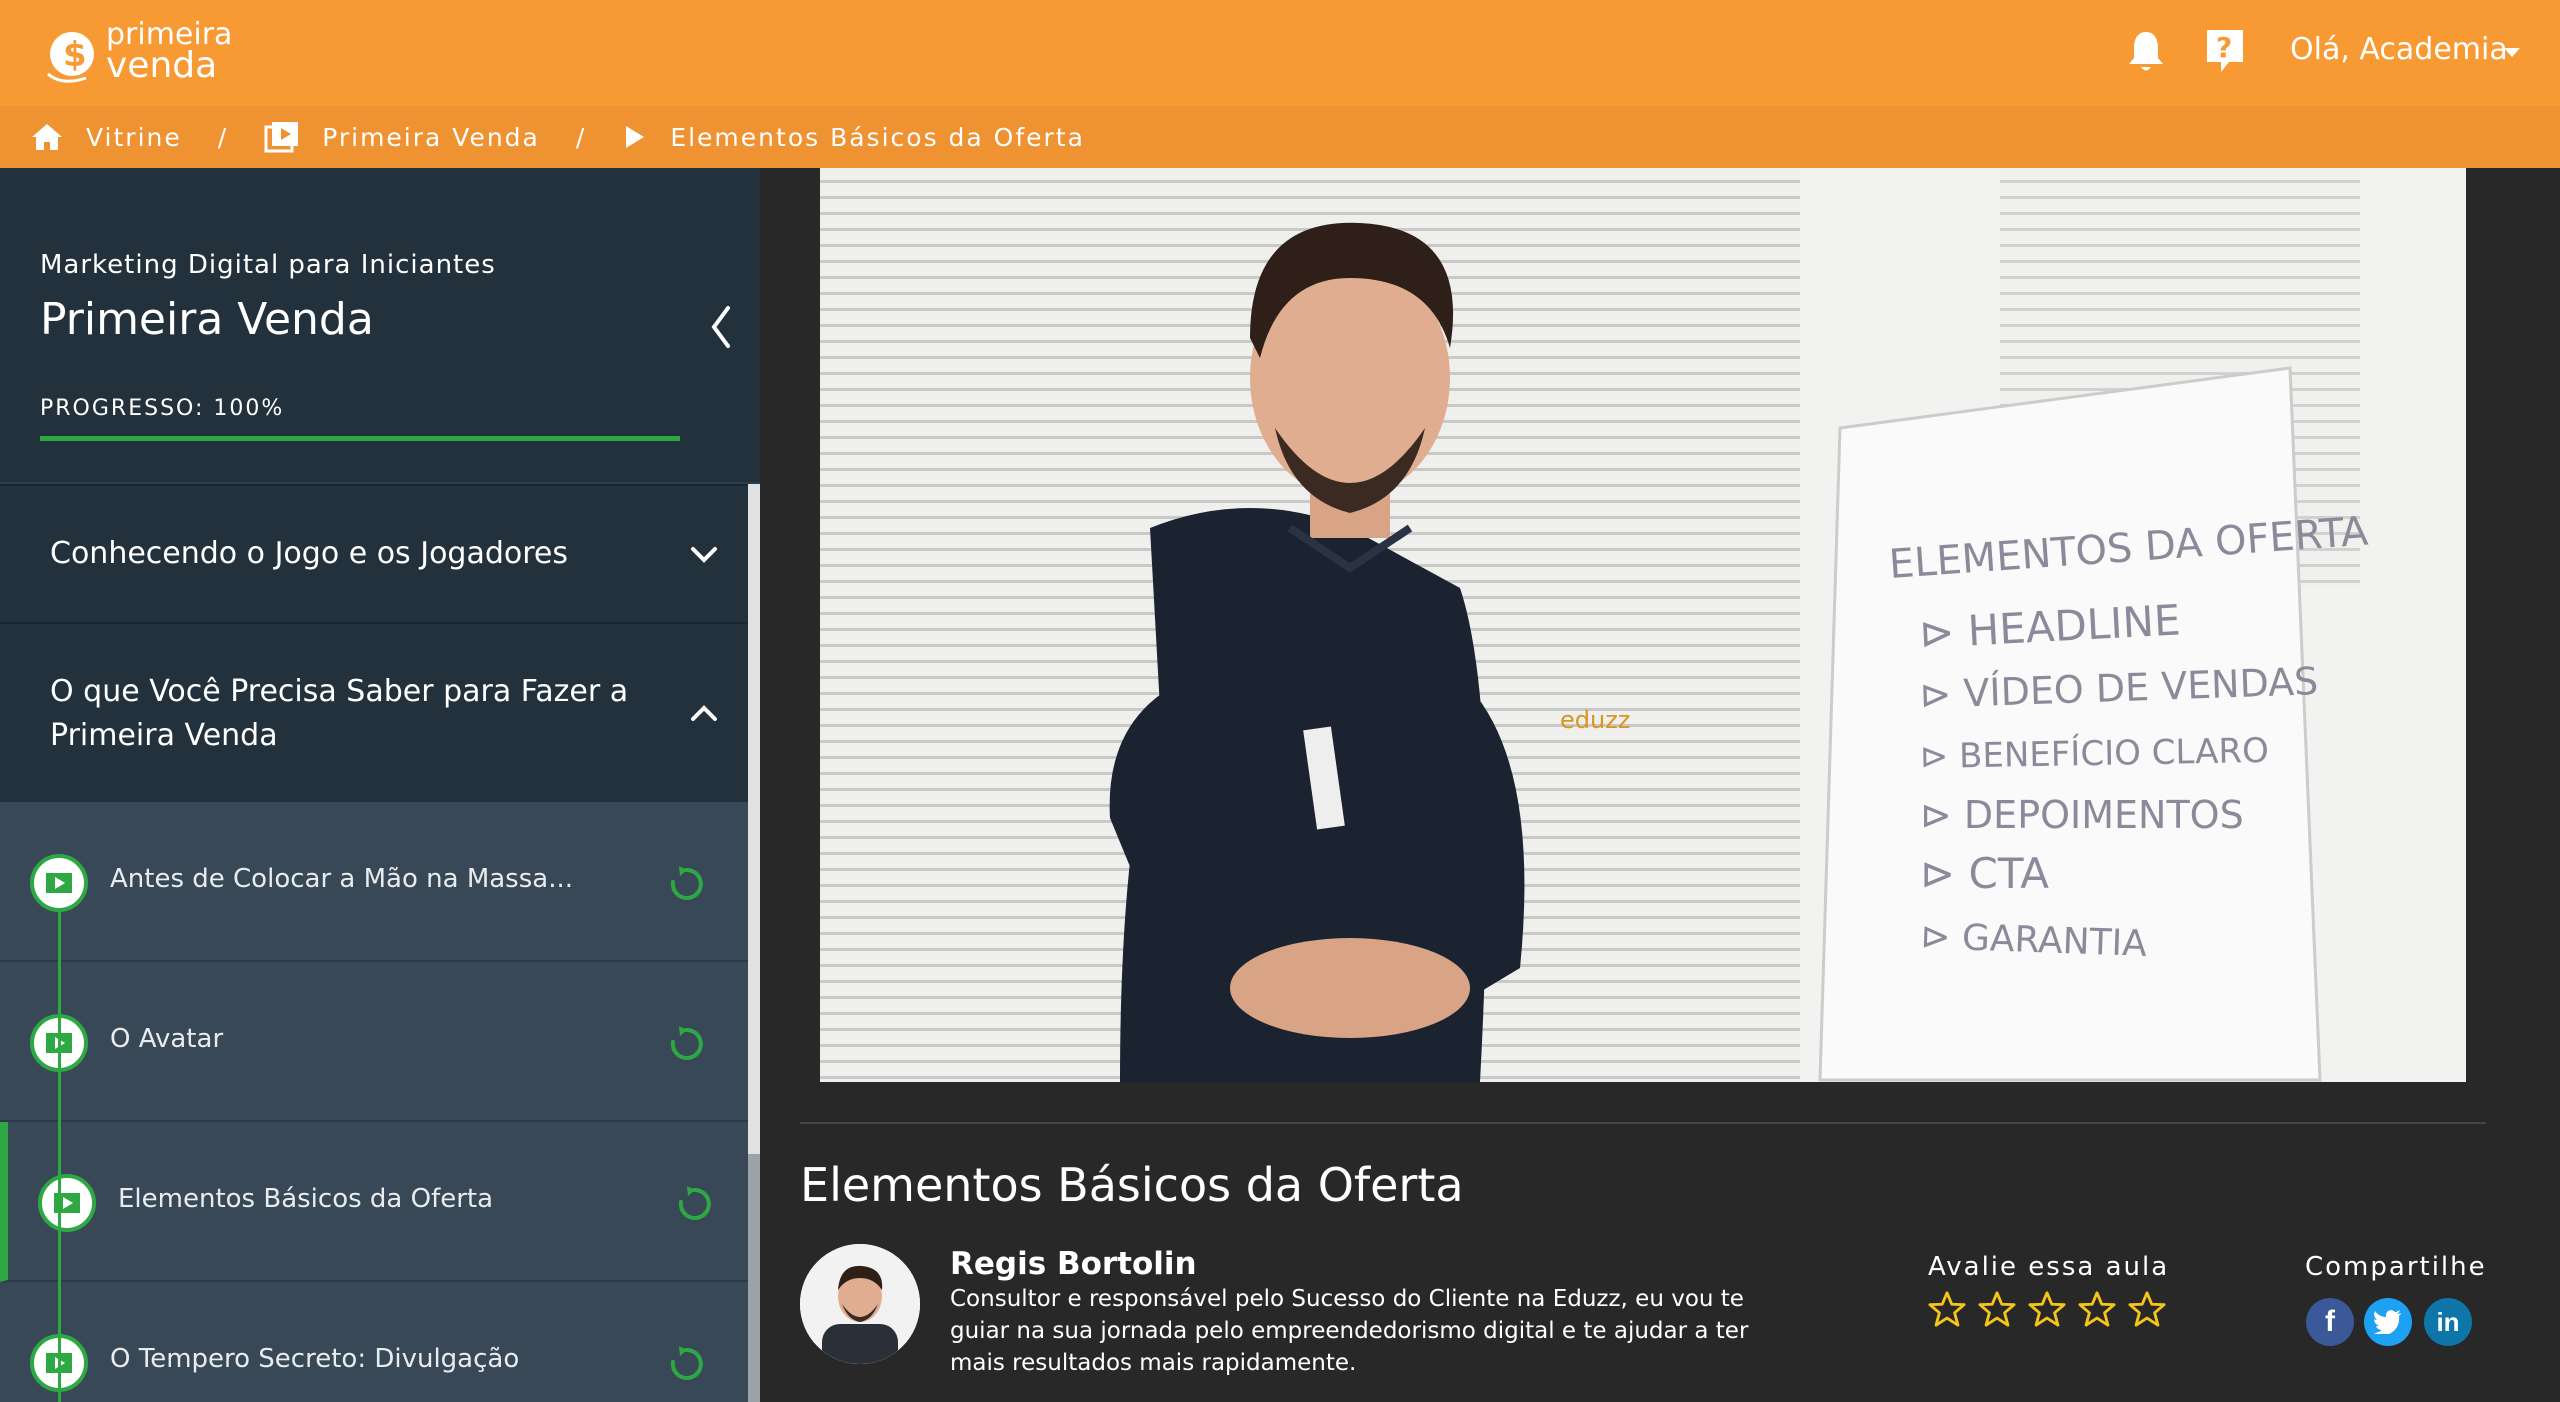 The image size is (2560, 1402). Describe the element at coordinates (47, 137) in the screenshot. I see `home-icon` at that location.